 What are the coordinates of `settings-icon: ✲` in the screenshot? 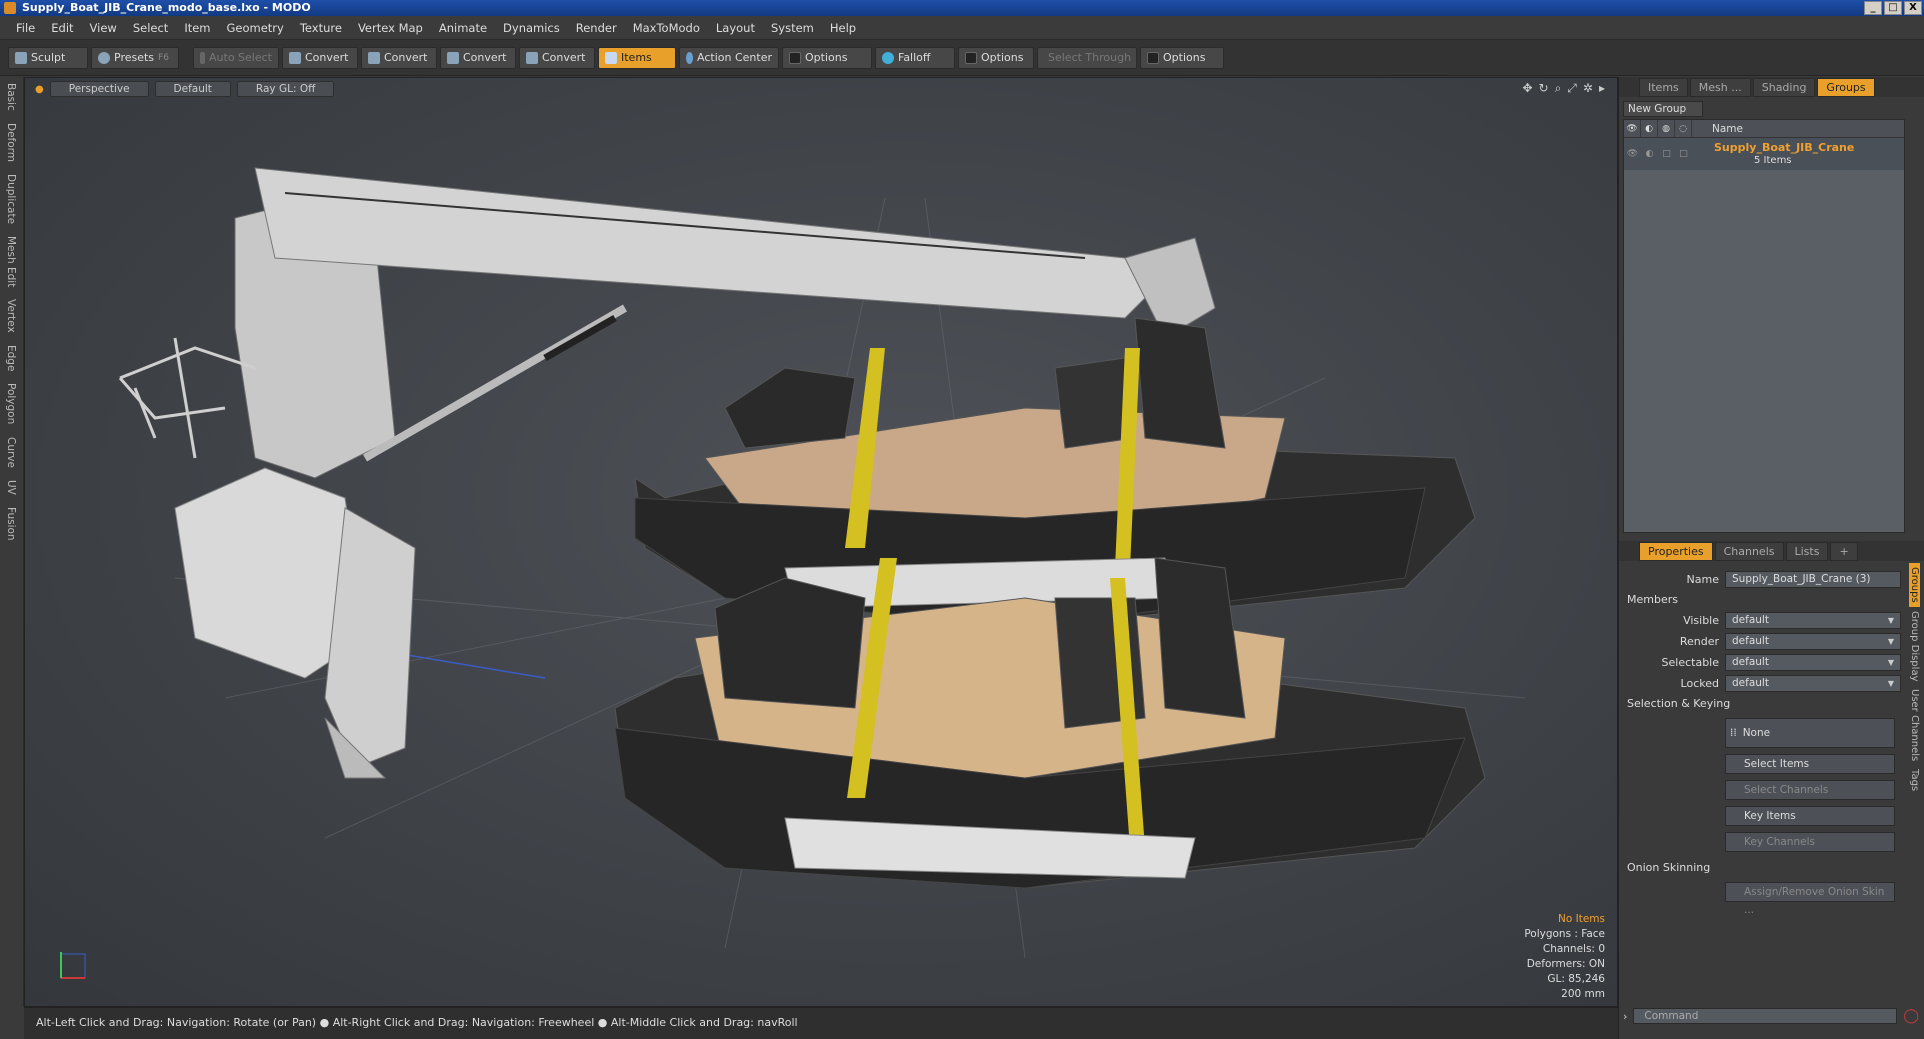 It's located at (1588, 88).